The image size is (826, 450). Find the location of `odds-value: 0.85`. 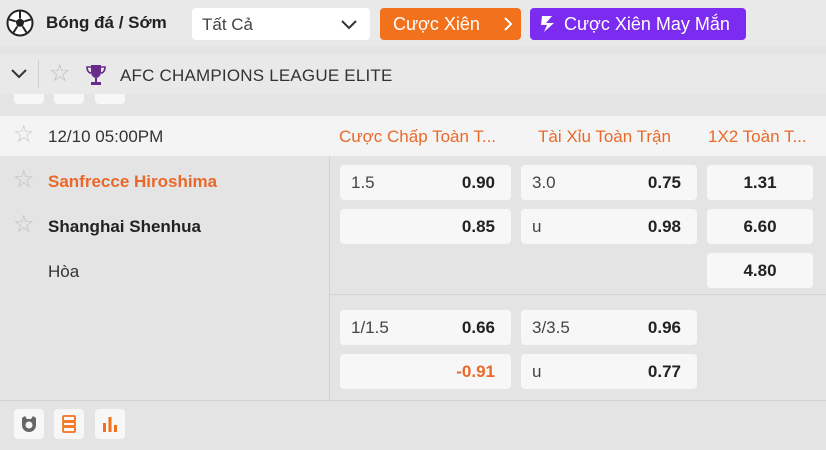

odds-value: 0.85 is located at coordinates (478, 226).